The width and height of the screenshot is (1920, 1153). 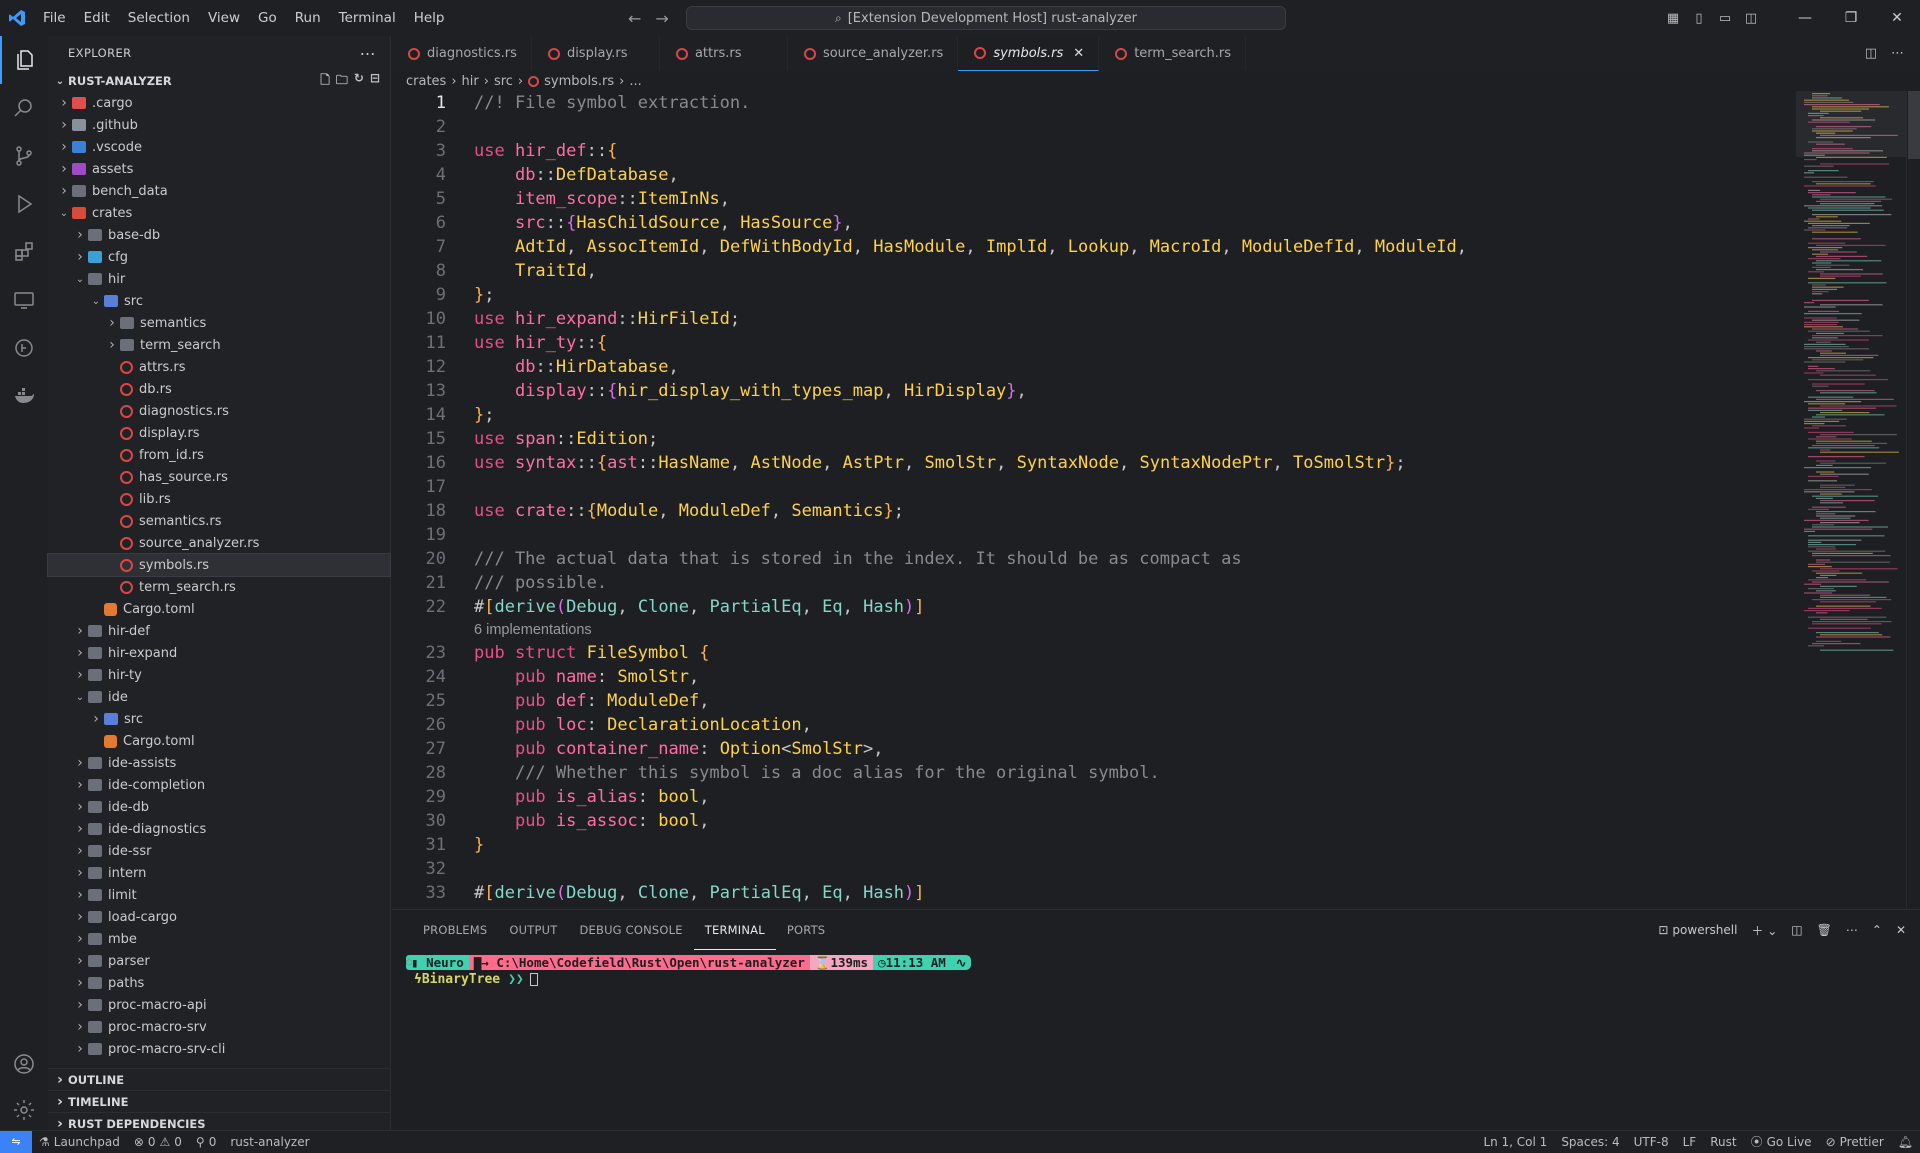 What do you see at coordinates (806, 930) in the screenshot?
I see `panel-tab-ports: PORTS` at bounding box center [806, 930].